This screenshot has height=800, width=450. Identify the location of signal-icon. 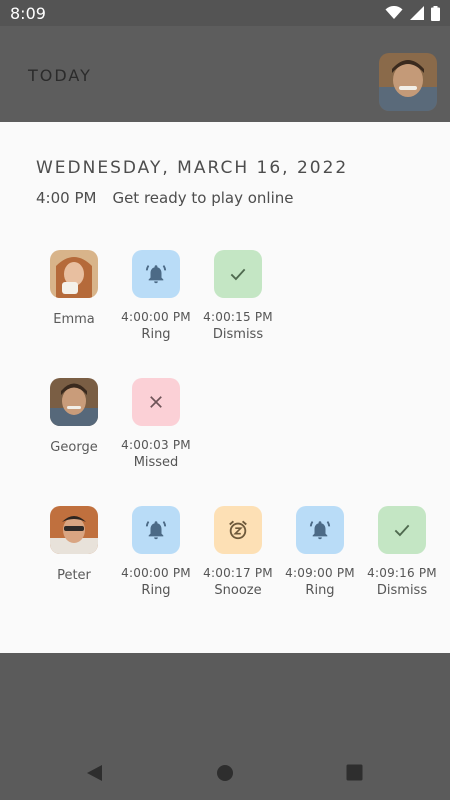
(417, 13).